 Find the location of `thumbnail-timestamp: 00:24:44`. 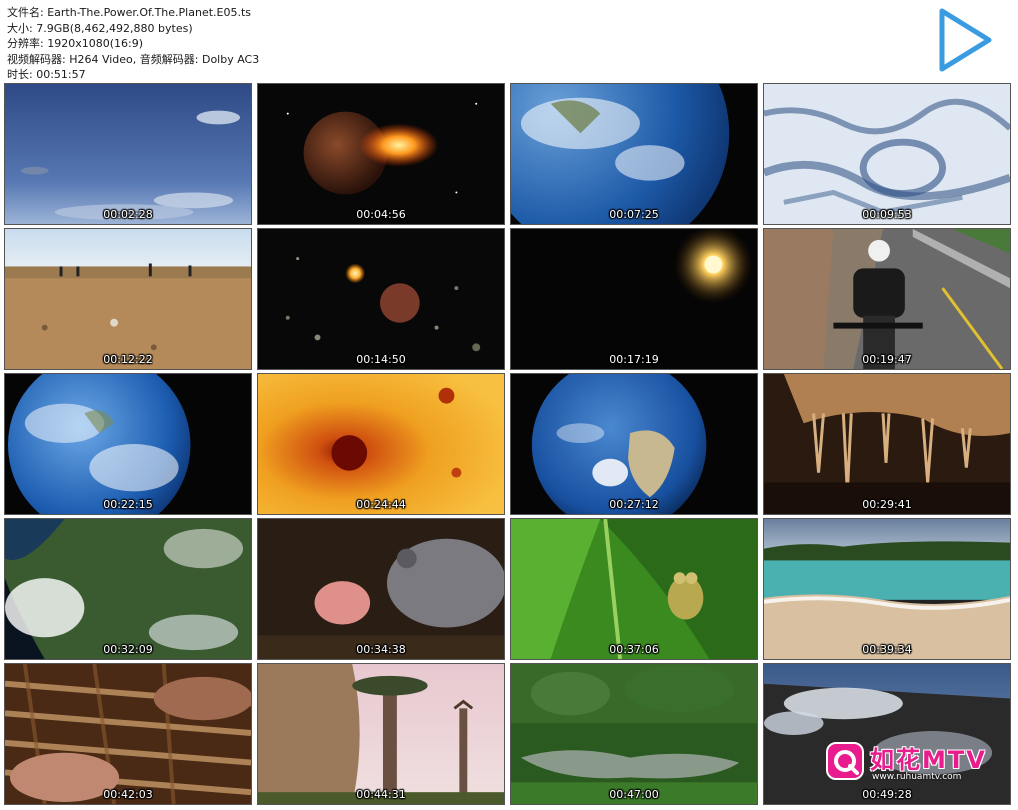

thumbnail-timestamp: 00:24:44 is located at coordinates (381, 504).